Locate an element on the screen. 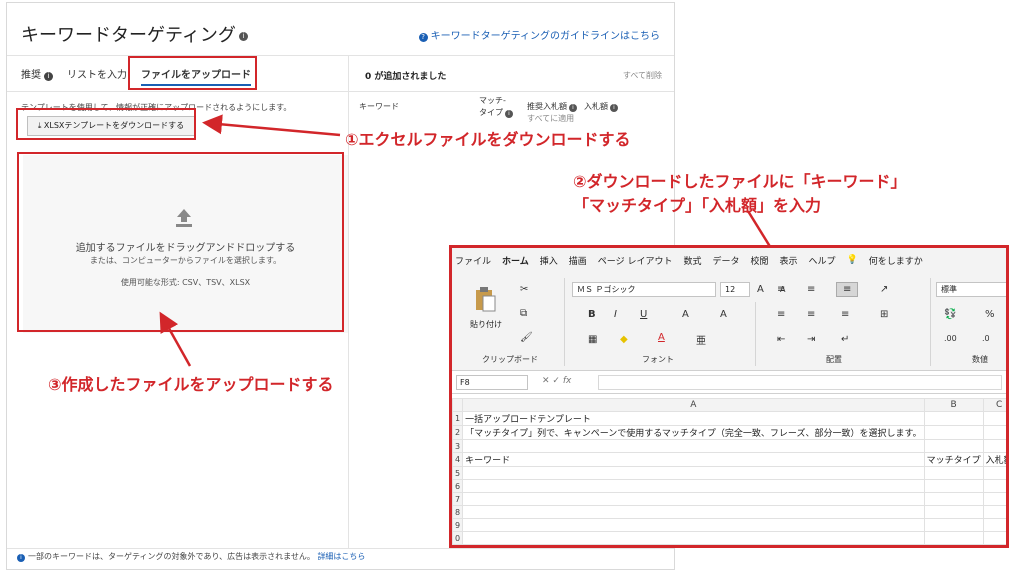 This screenshot has height=576, width=1024. info-icon: i is located at coordinates (243, 36).